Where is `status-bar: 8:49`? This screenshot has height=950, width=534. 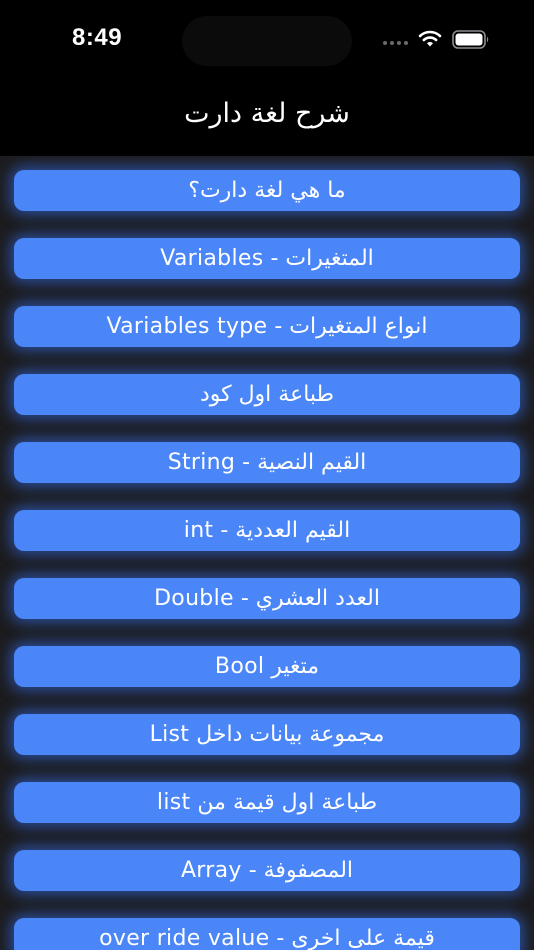
status-bar: 8:49 is located at coordinates (267, 40).